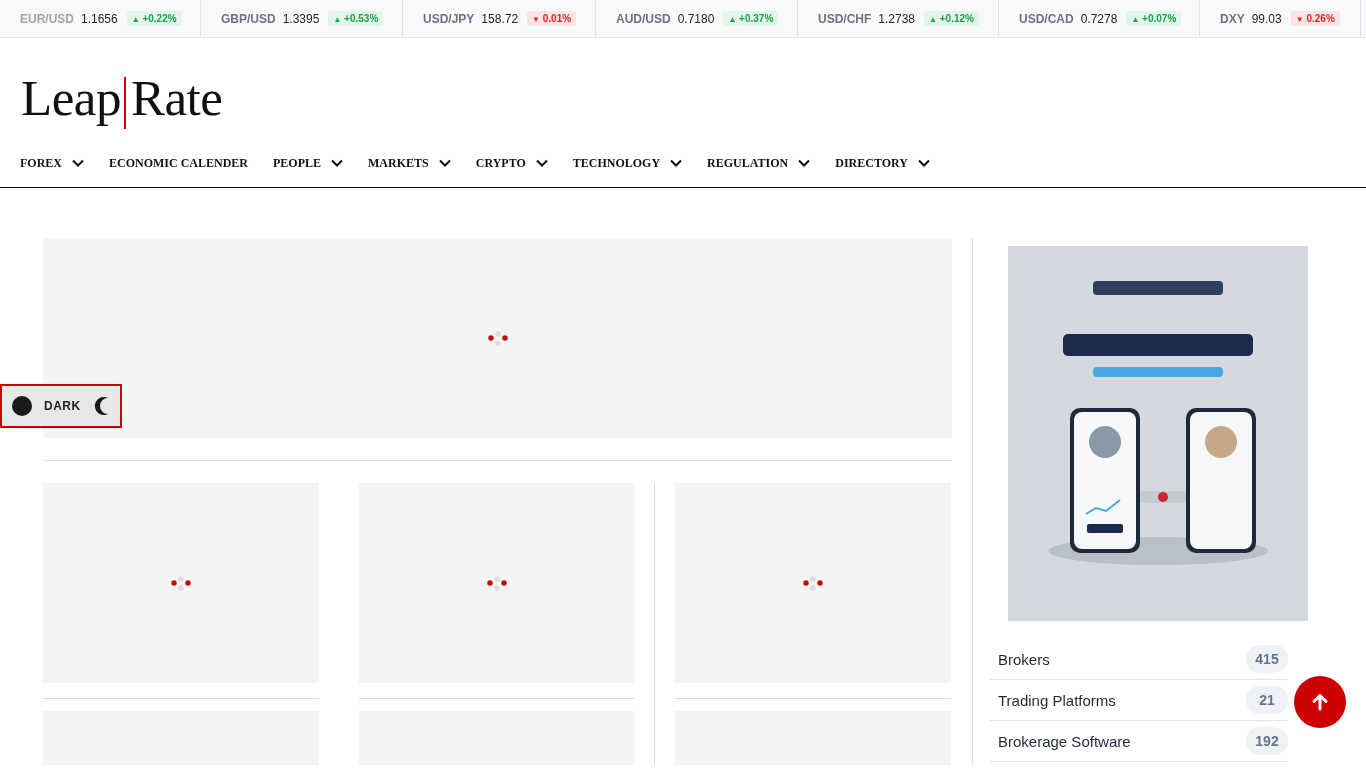 The width and height of the screenshot is (1366, 768). Describe the element at coordinates (1315, 18) in the screenshot. I see `change-badge: ▼ 0.26%` at that location.